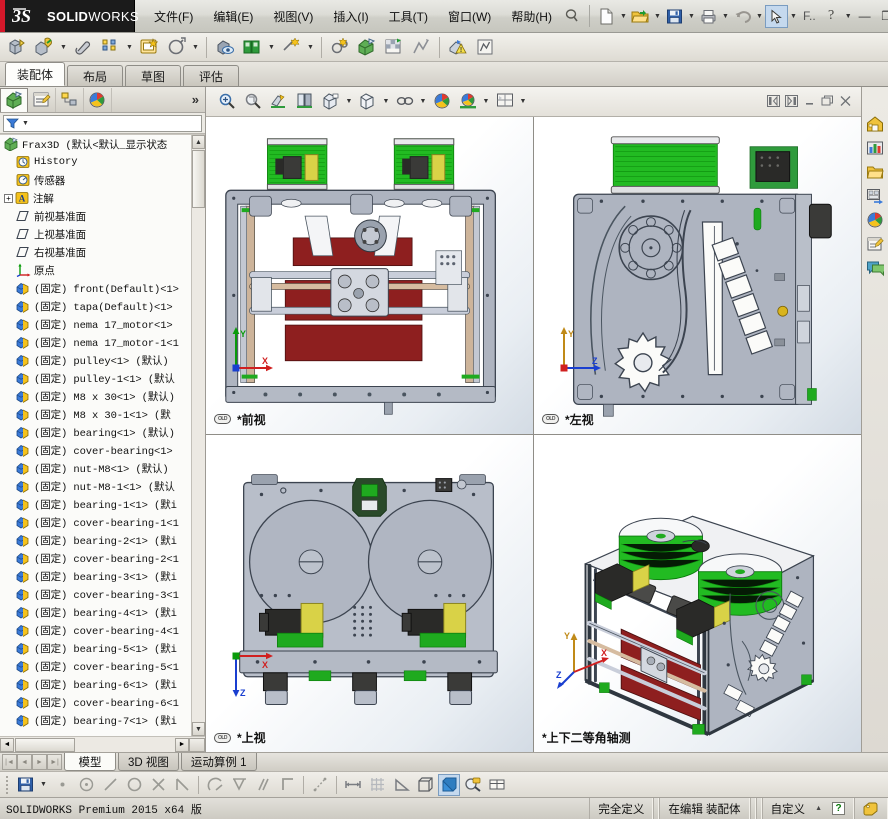 This screenshot has height=819, width=888. Describe the element at coordinates (95, 360) in the screenshot. I see `tree-item: (固定) pulley<1> (默认)` at that location.